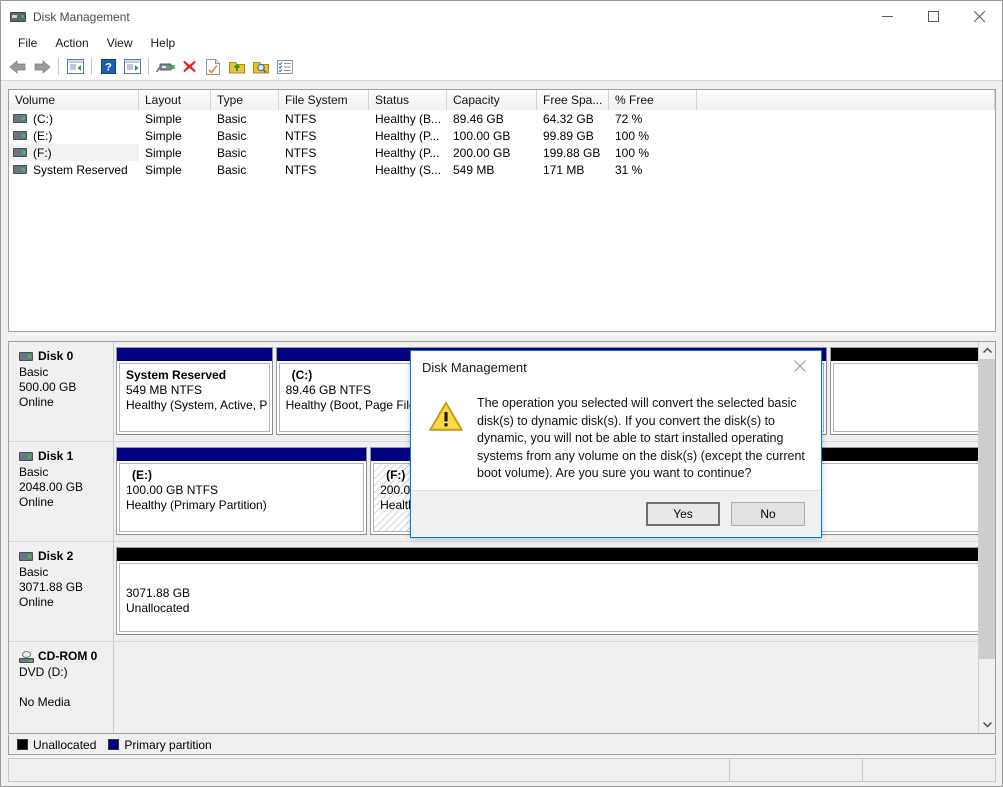  I want to click on column-header-volume: Volume, so click(74, 100).